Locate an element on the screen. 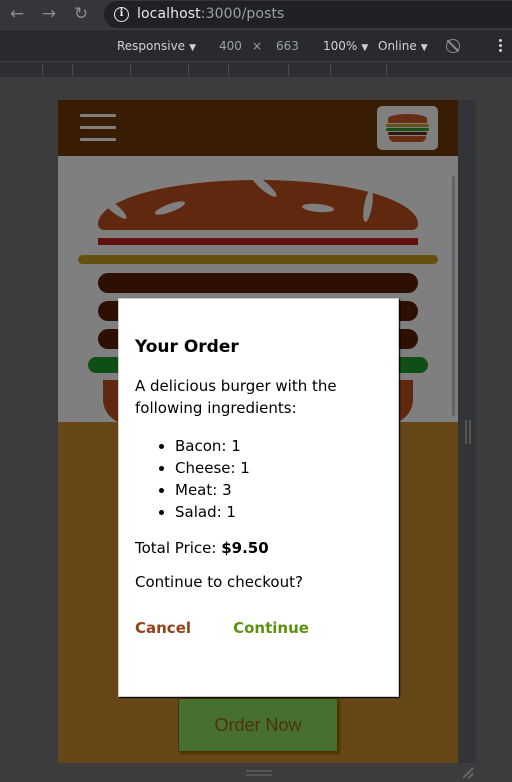 The width and height of the screenshot is (512, 782). device-ruler is located at coordinates (256, 70).